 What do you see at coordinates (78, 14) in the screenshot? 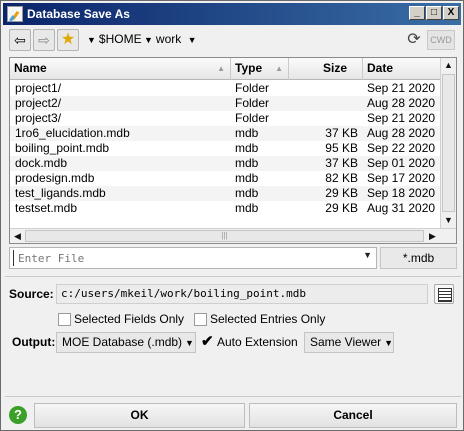
I see `window-title: Database Save As` at bounding box center [78, 14].